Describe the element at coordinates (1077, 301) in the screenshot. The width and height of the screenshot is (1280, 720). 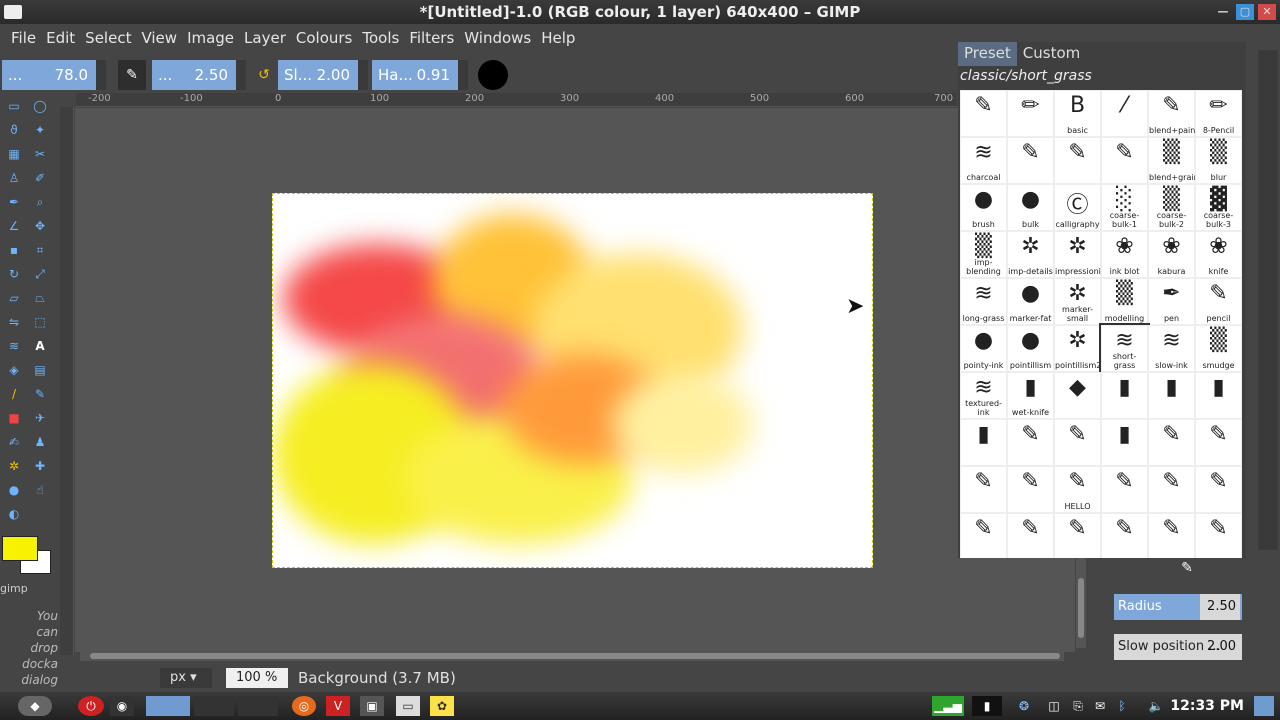
I see `brush-item: ✲ marker-small` at that location.